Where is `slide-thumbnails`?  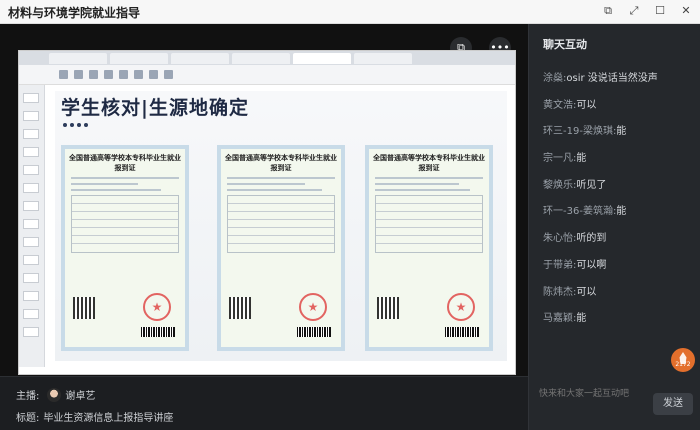
slide-thumbnails is located at coordinates (32, 226).